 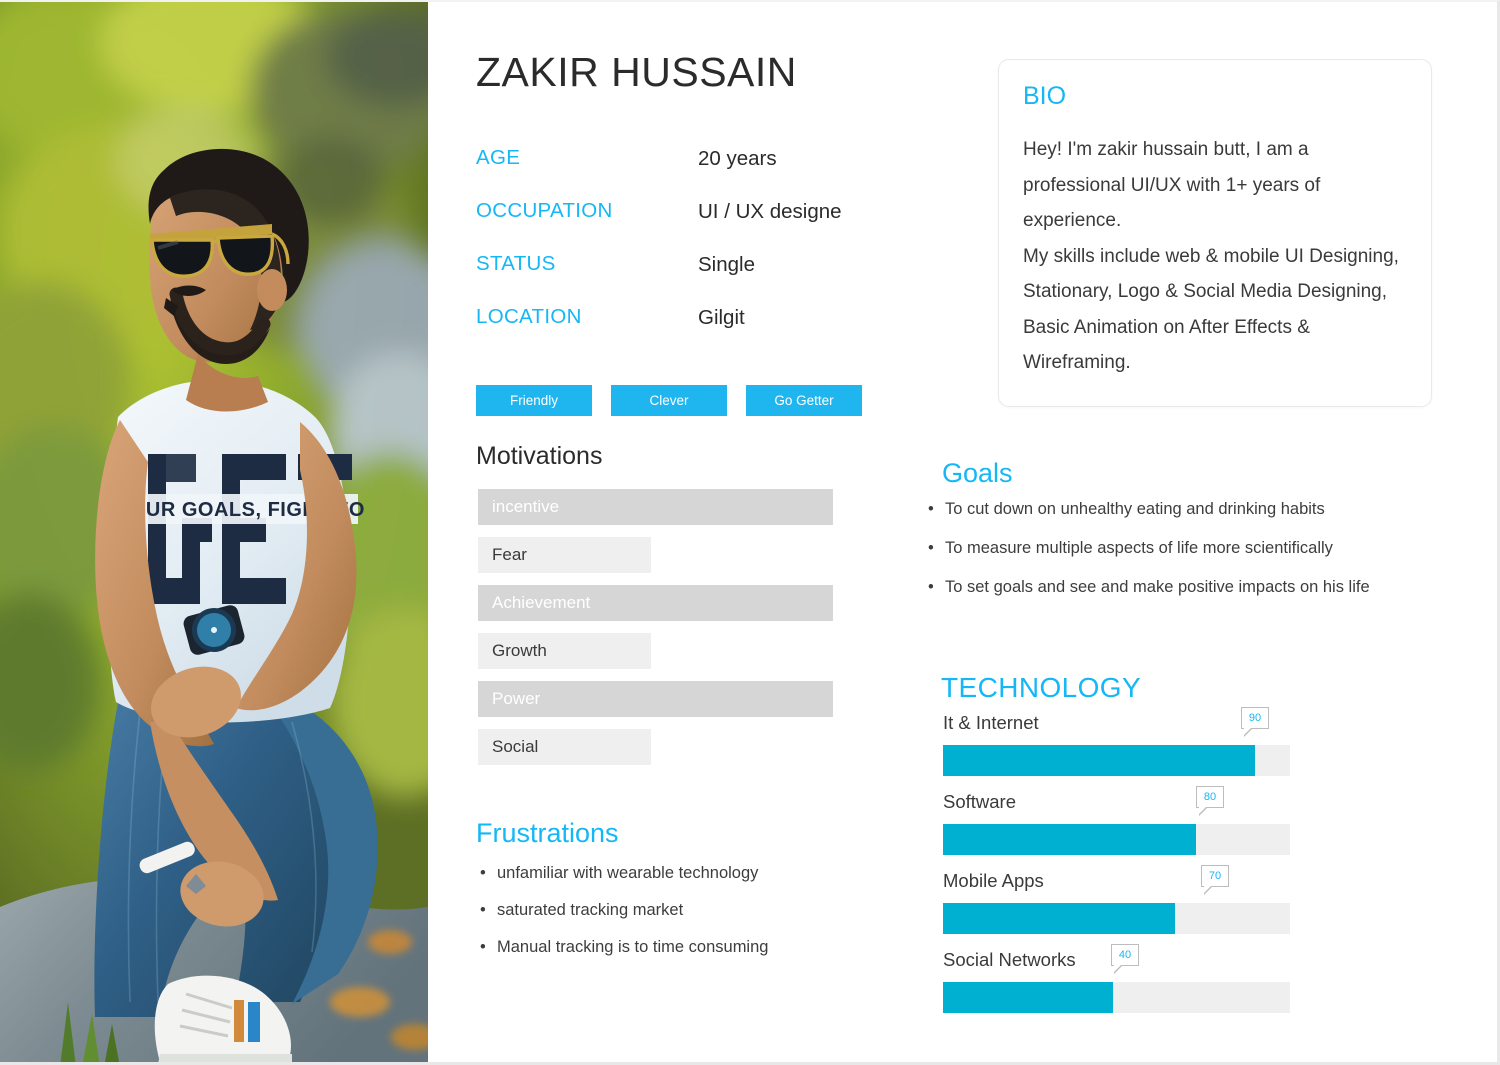 What do you see at coordinates (544, 210) in the screenshot?
I see `attribute-label-occupation: OCCUPATION` at bounding box center [544, 210].